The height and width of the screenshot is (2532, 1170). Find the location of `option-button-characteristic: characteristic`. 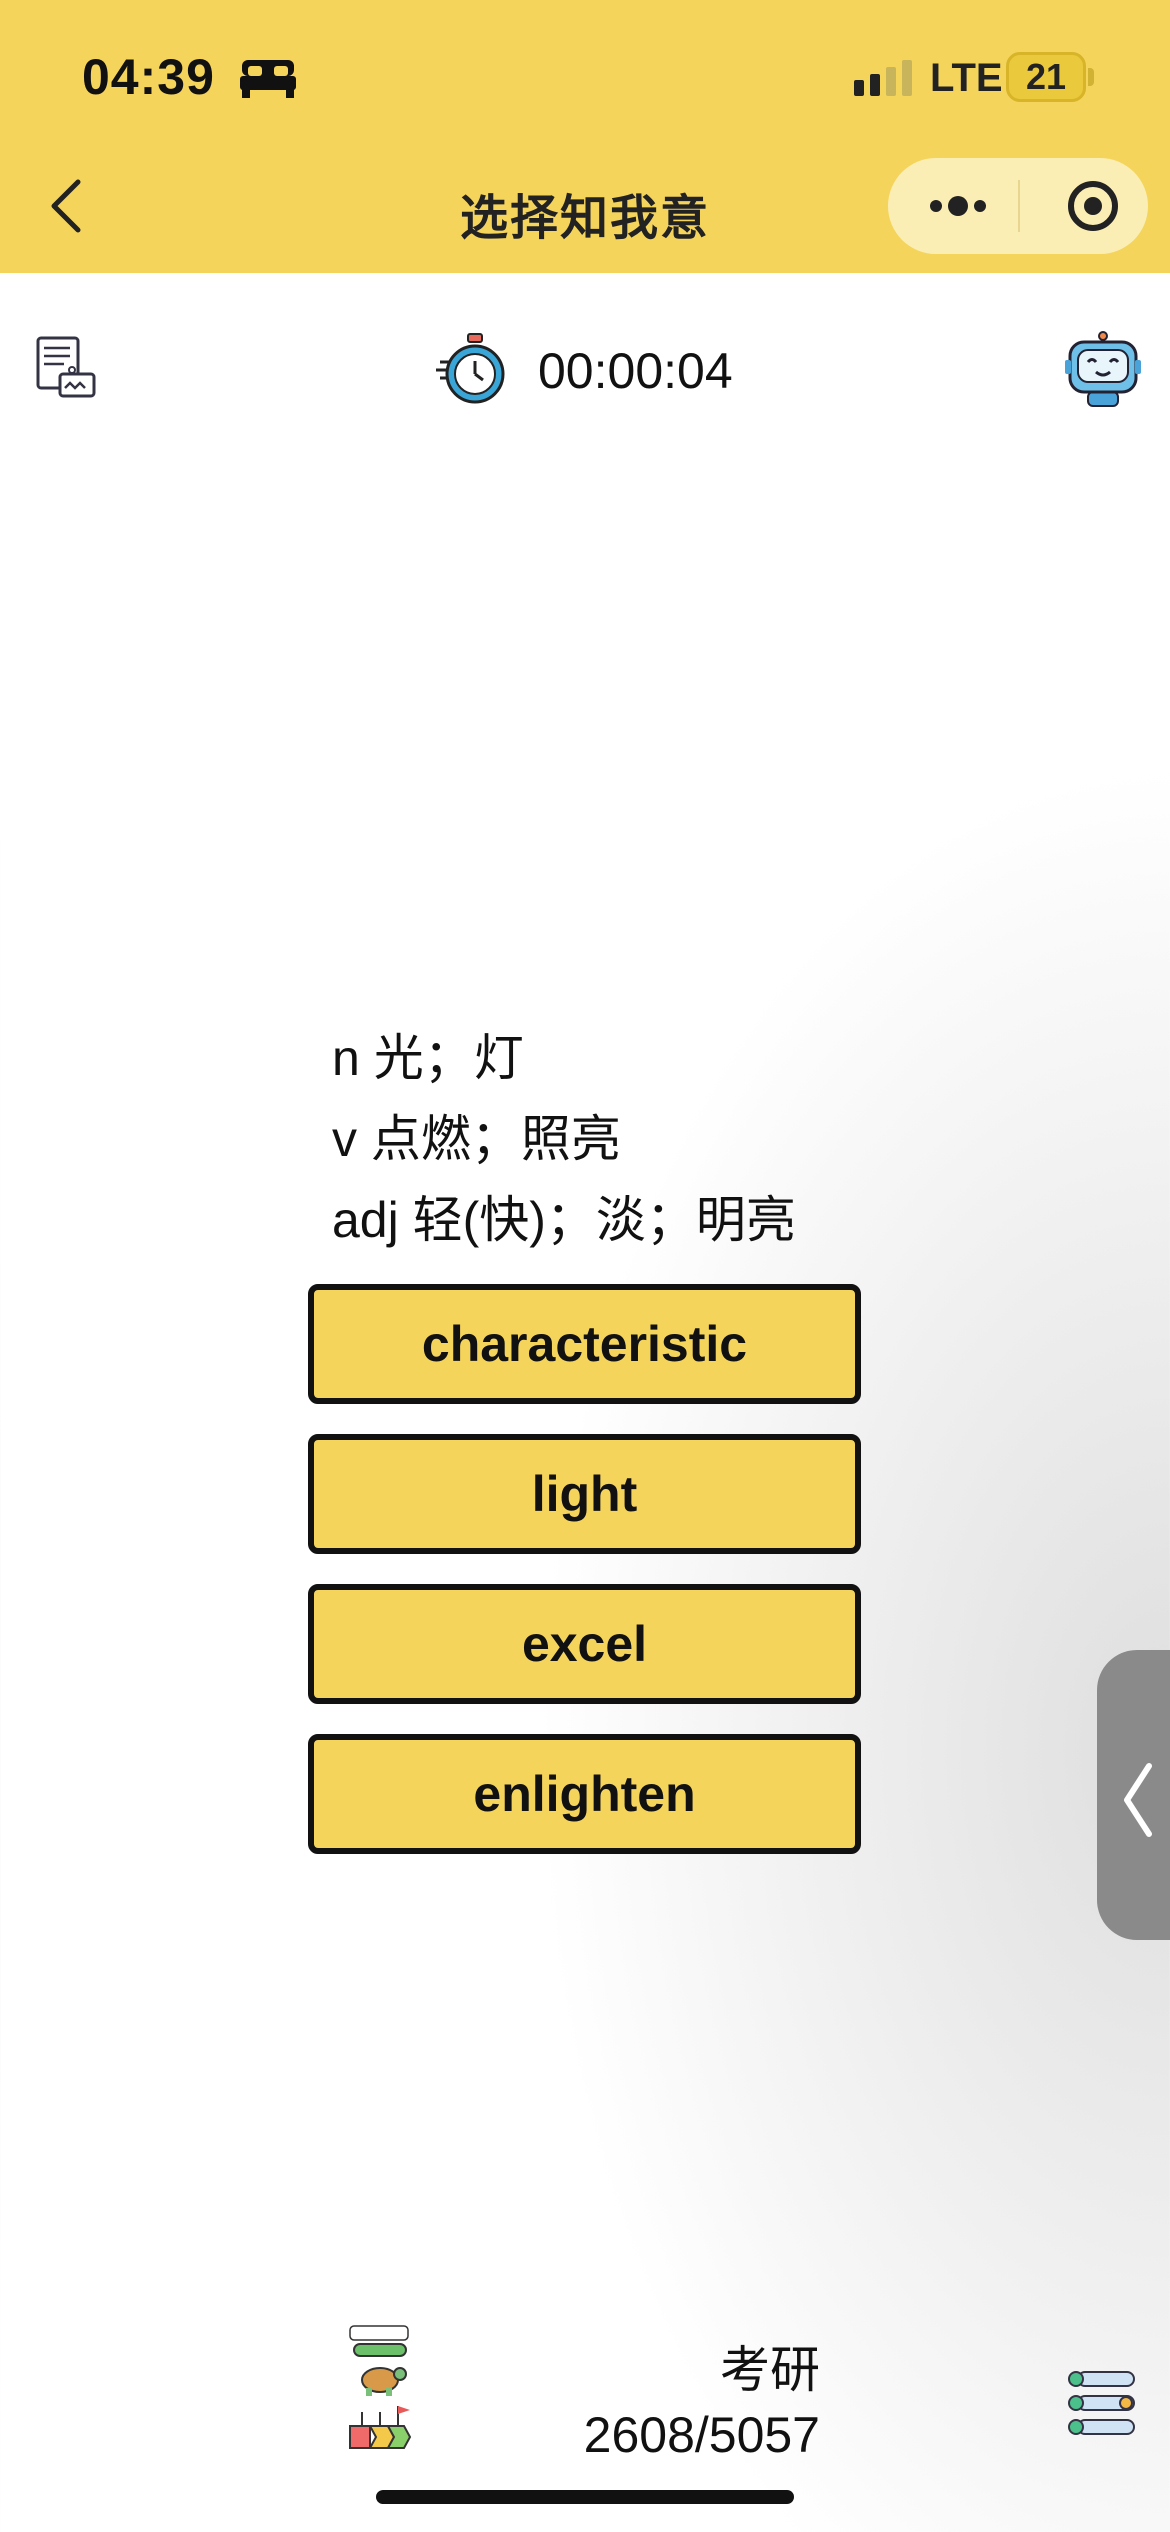

option-button-characteristic: characteristic is located at coordinates (584, 1344).